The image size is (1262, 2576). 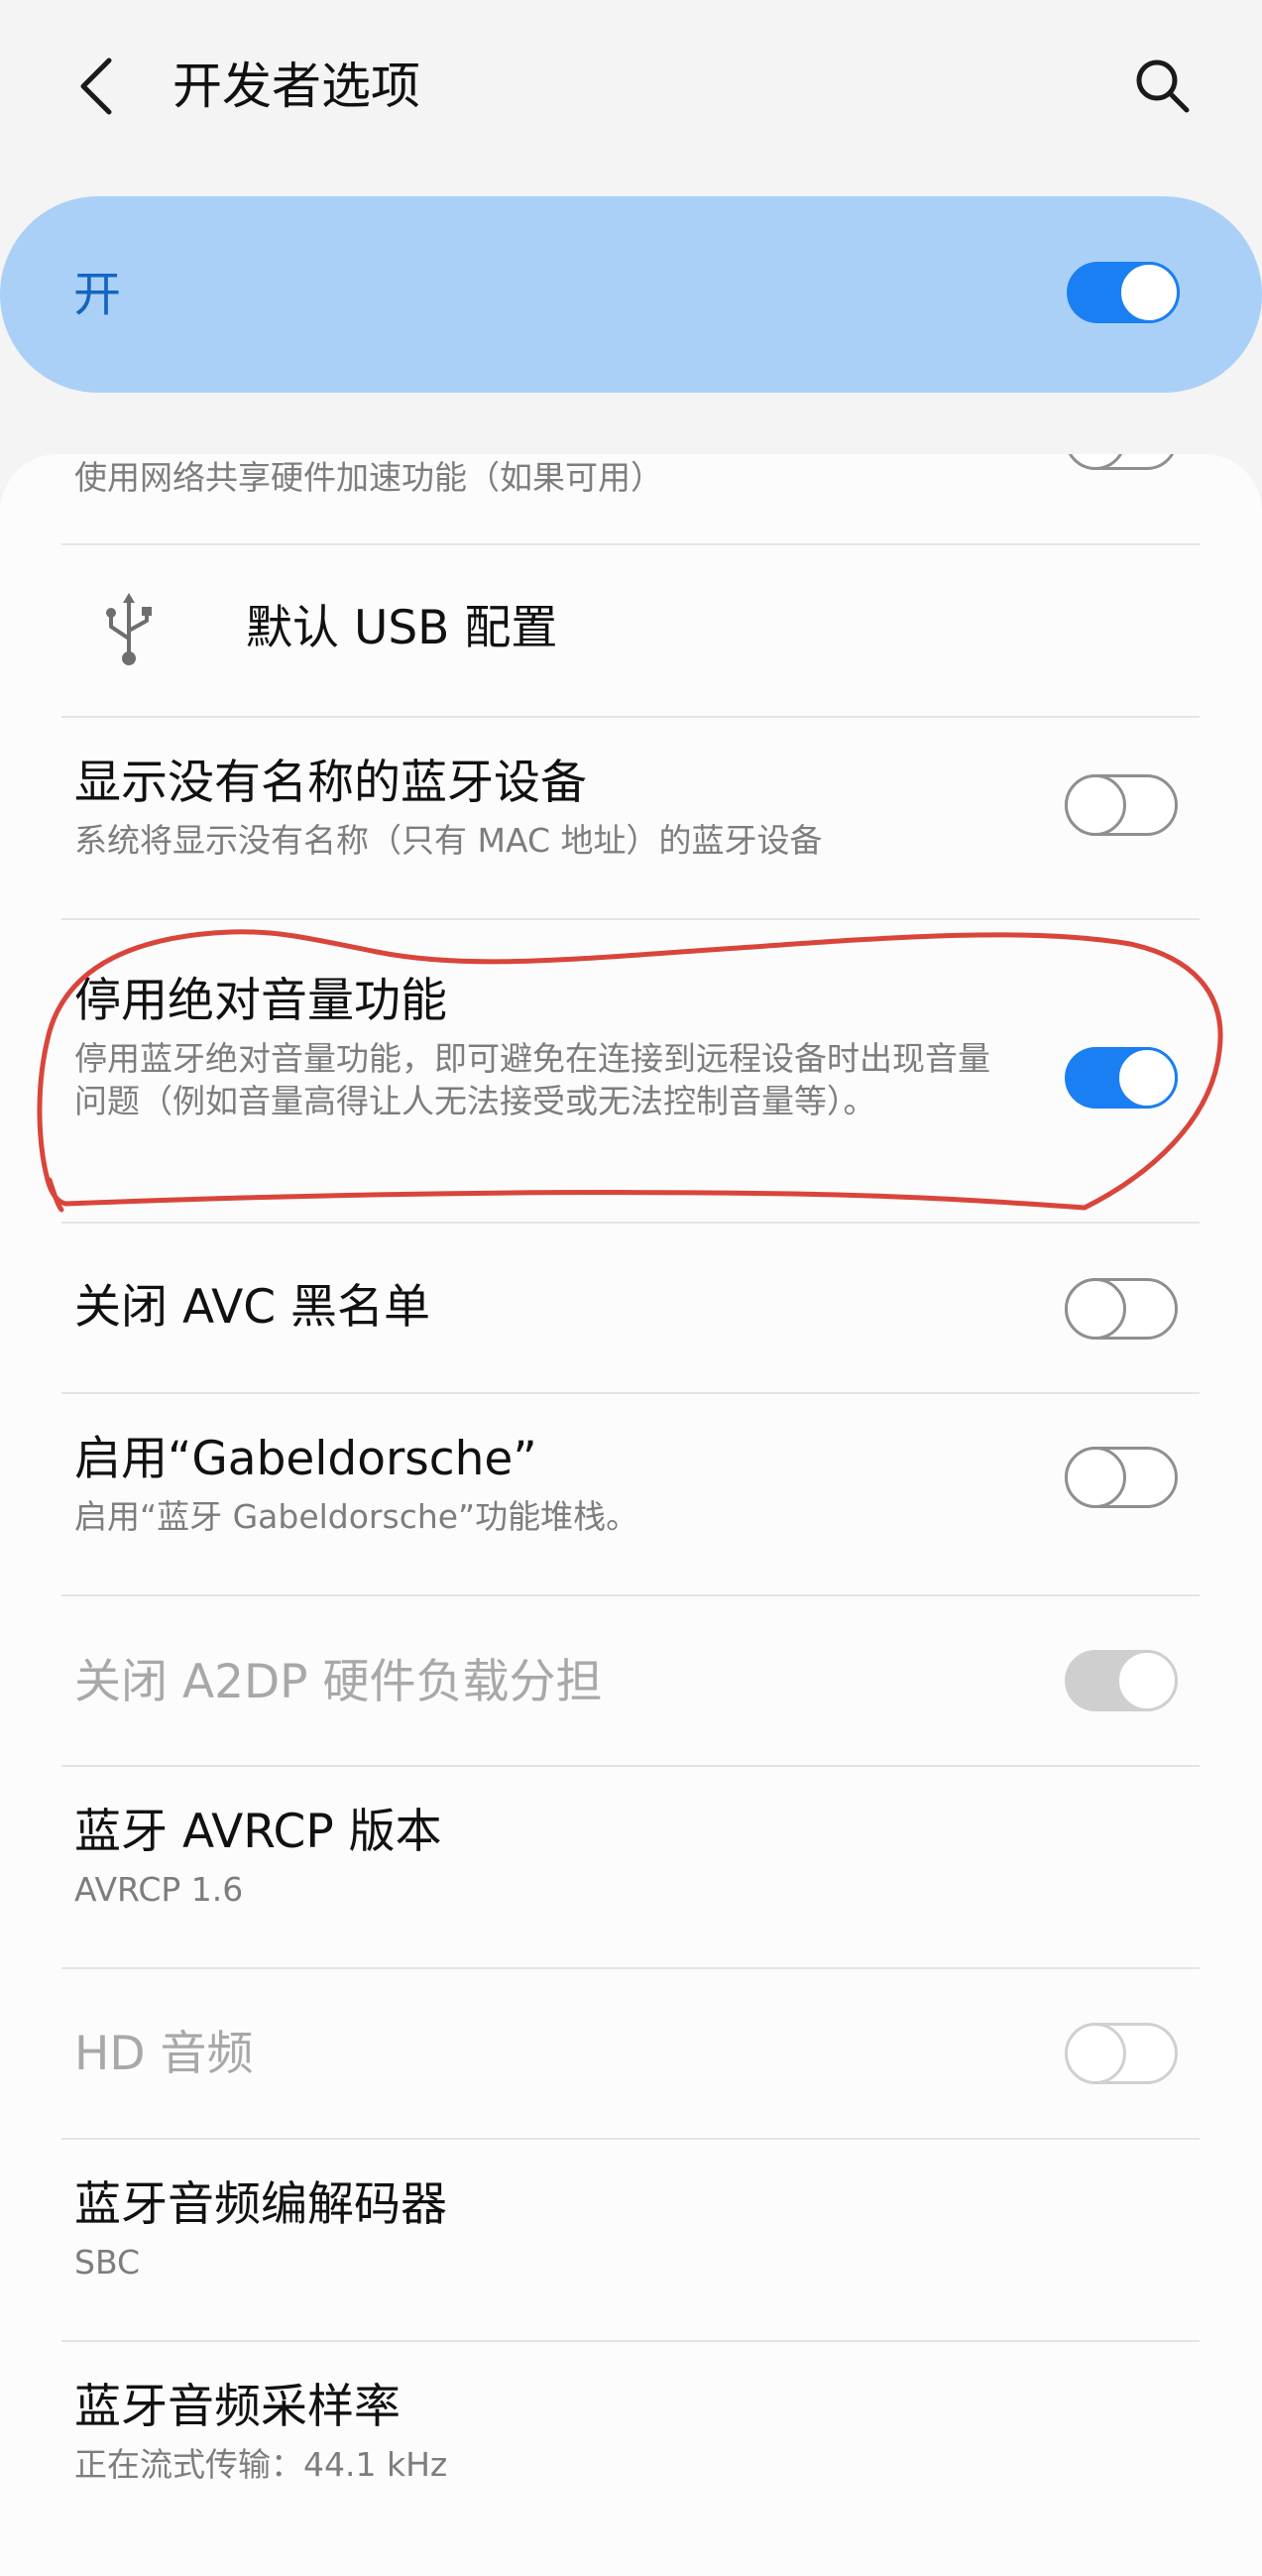 What do you see at coordinates (402, 628) in the screenshot?
I see `setting-title: 默认 USB 配置` at bounding box center [402, 628].